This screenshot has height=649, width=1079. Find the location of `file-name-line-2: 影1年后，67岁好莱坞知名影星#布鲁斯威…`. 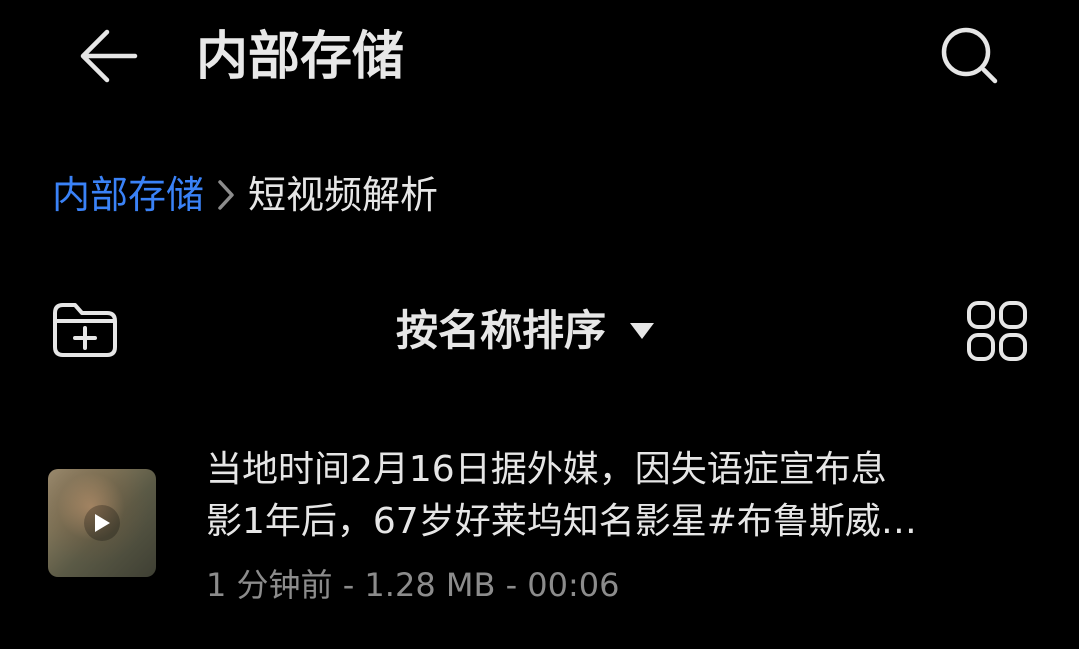

file-name-line-2: 影1年后，67岁好莱坞知名影星#布鲁斯威… is located at coordinates (561, 521).